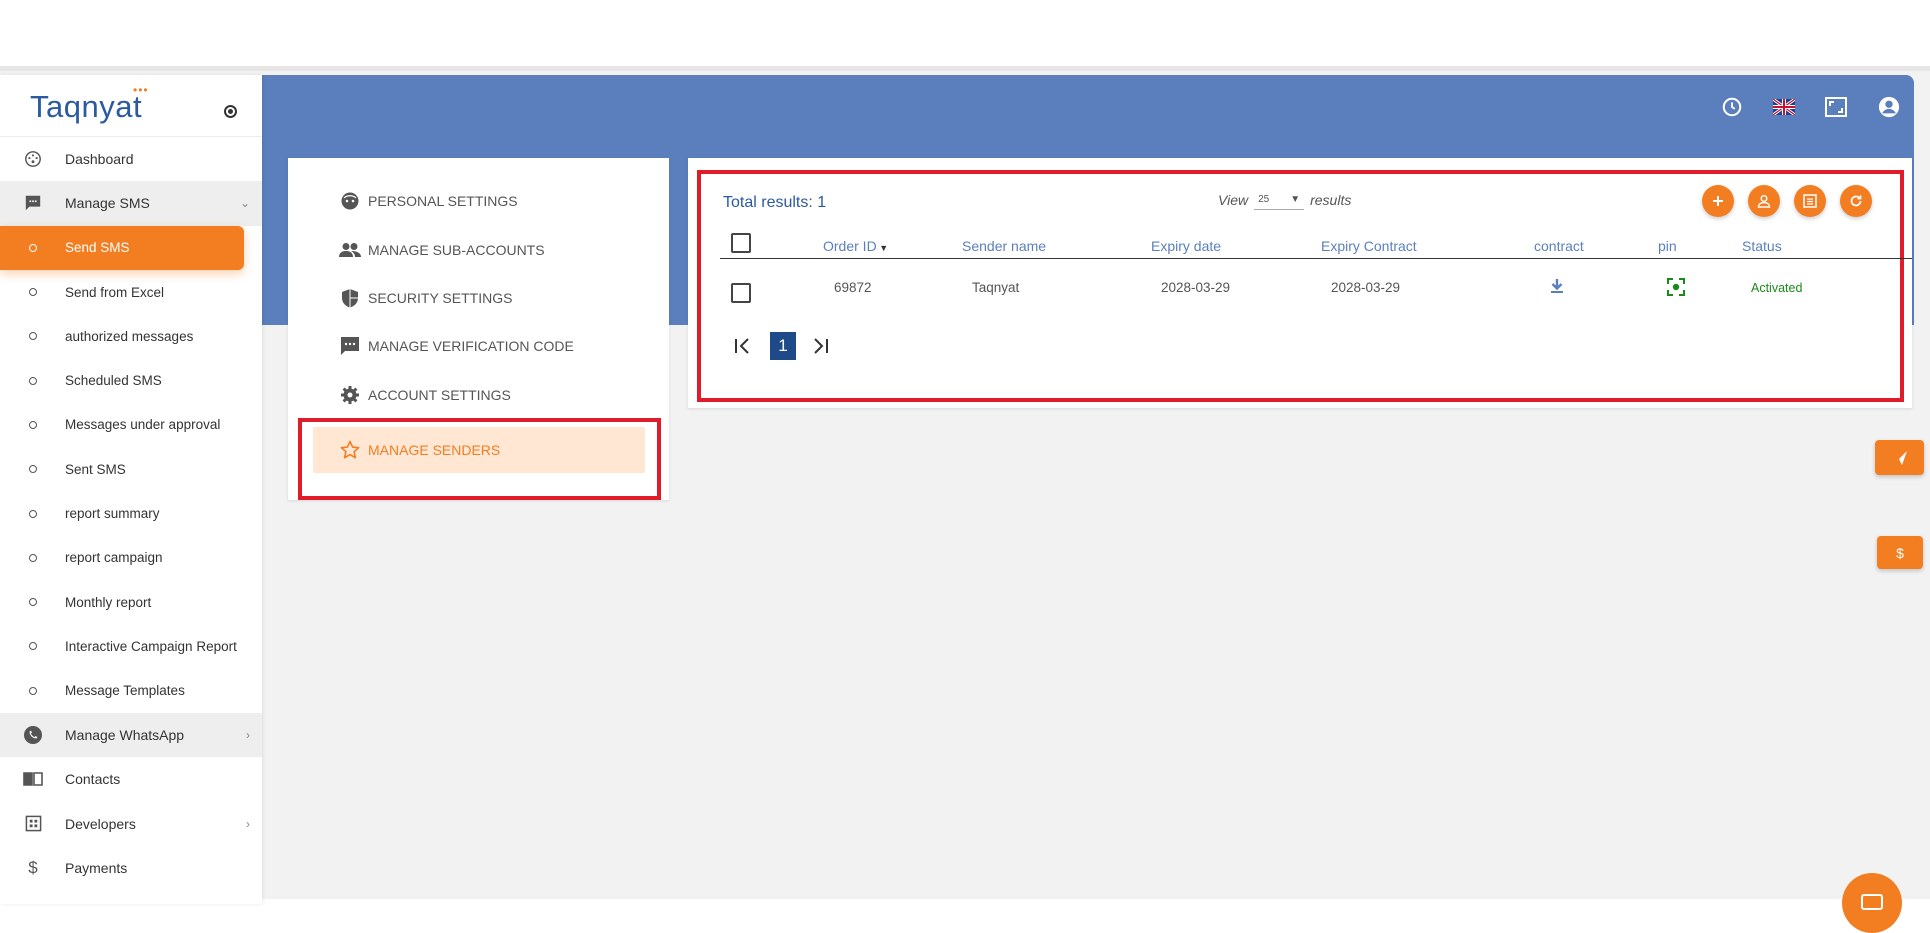  I want to click on settings-item-sub-accounts: MANAGE SUB-ACCOUNTS, so click(503, 250).